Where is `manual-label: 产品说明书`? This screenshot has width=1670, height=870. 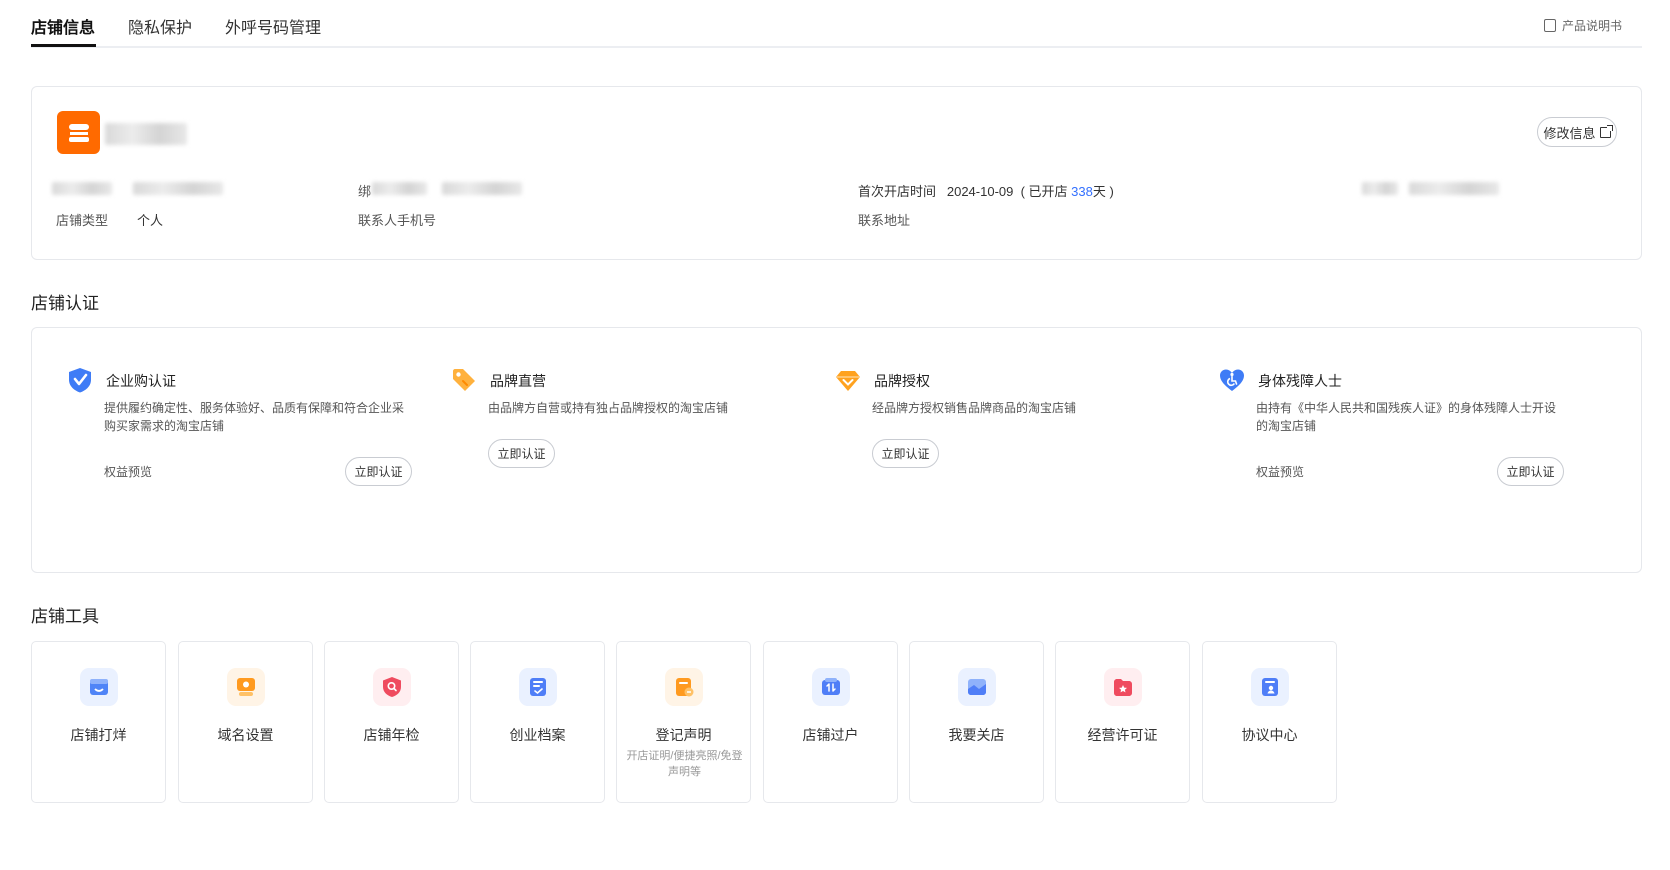 manual-label: 产品说明书 is located at coordinates (1591, 26).